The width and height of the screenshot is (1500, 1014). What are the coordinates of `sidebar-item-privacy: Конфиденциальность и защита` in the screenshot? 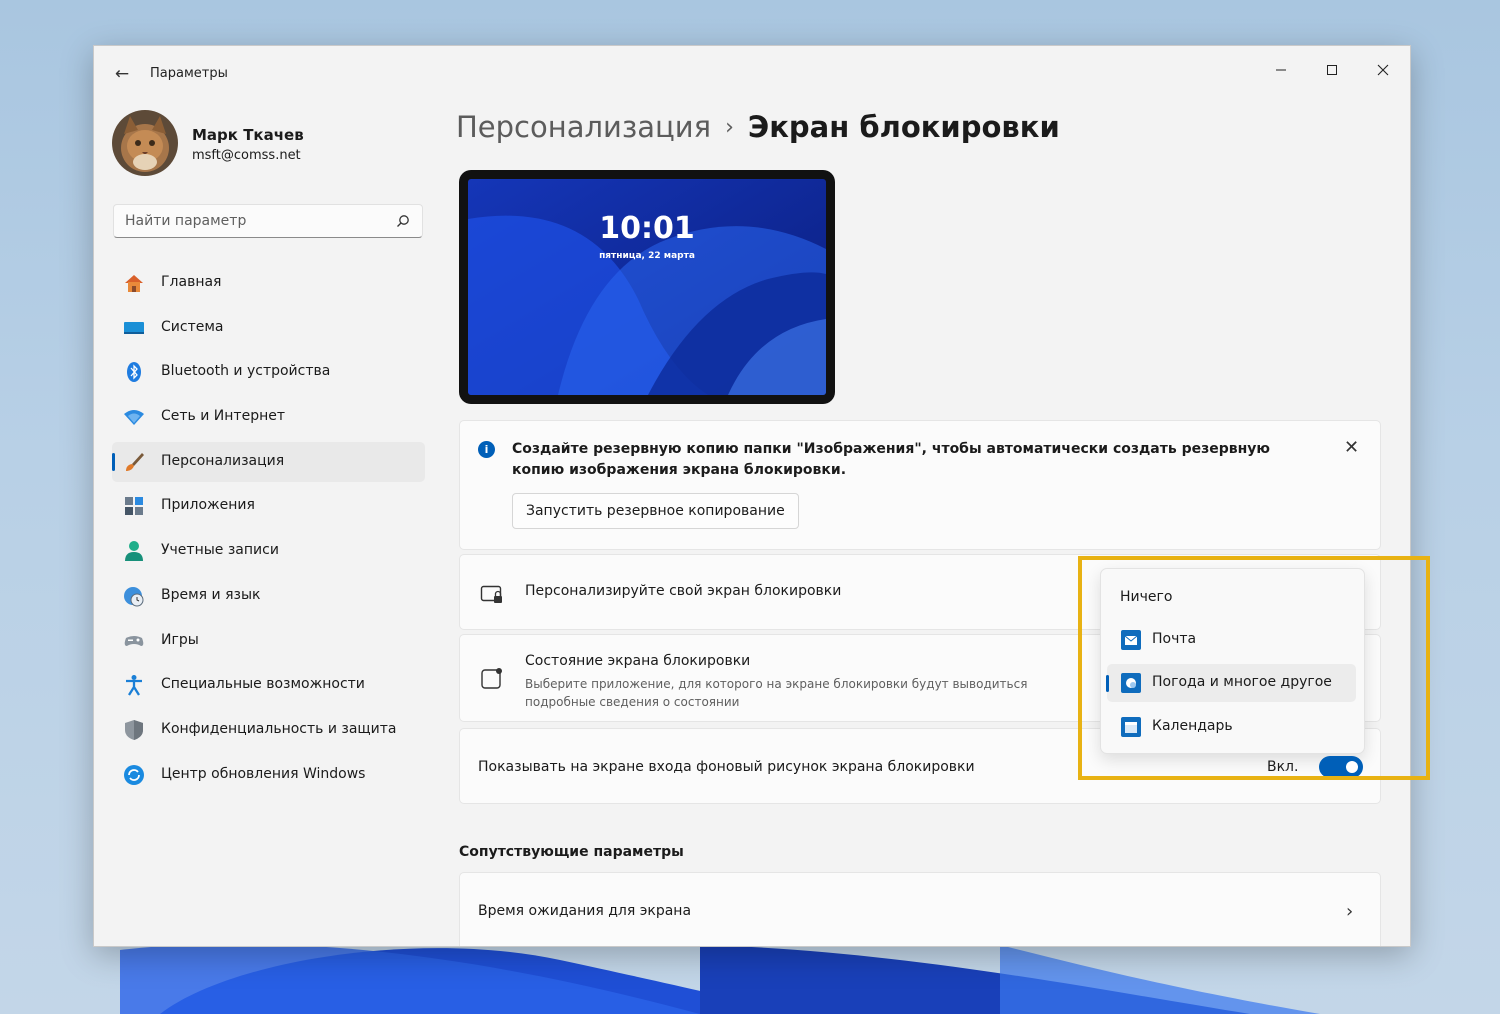 It's located at (268, 730).